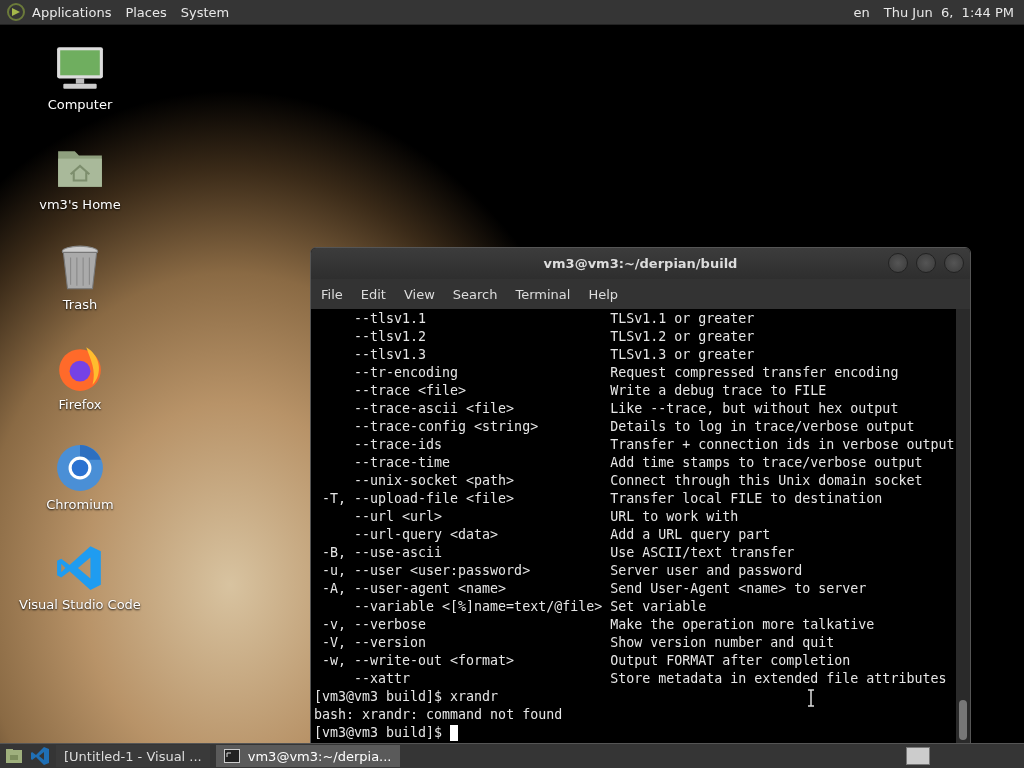  What do you see at coordinates (373, 294) in the screenshot?
I see `menu-item: Edit` at bounding box center [373, 294].